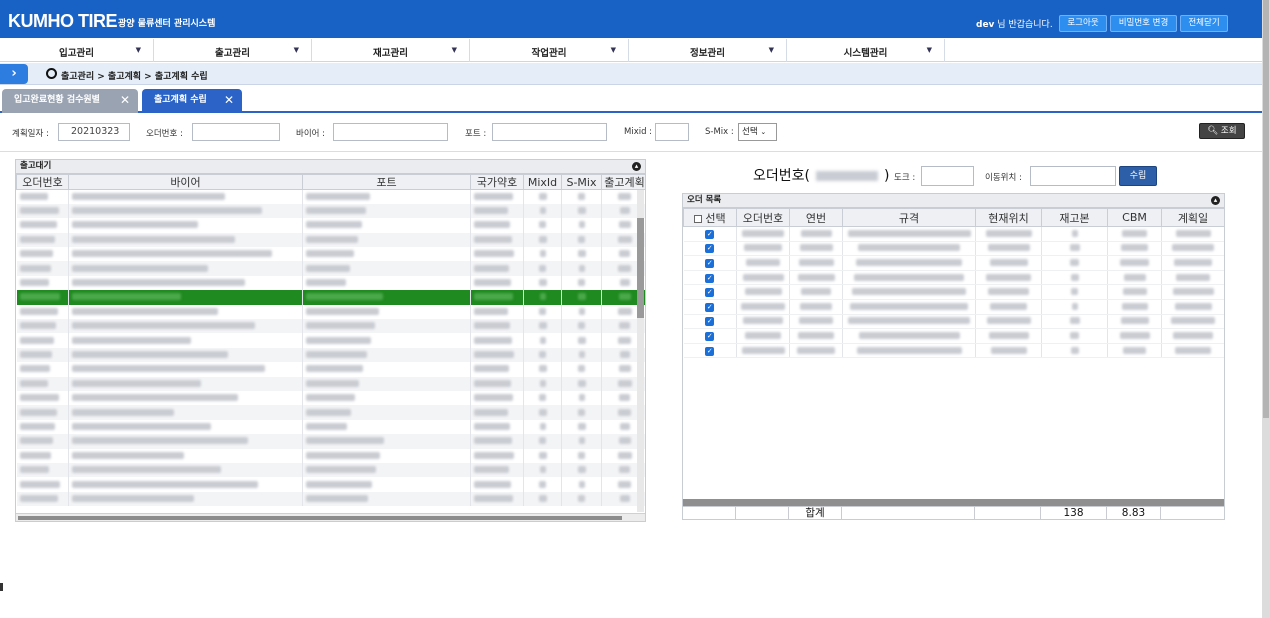 The image size is (1270, 618). What do you see at coordinates (1134, 217) in the screenshot?
I see `col-cbm: CBM` at bounding box center [1134, 217].